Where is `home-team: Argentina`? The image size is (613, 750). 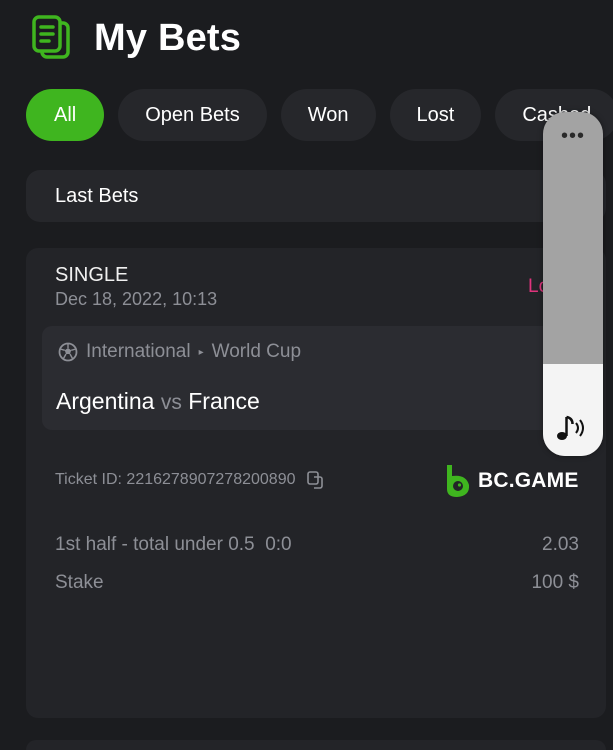 home-team: Argentina is located at coordinates (105, 401).